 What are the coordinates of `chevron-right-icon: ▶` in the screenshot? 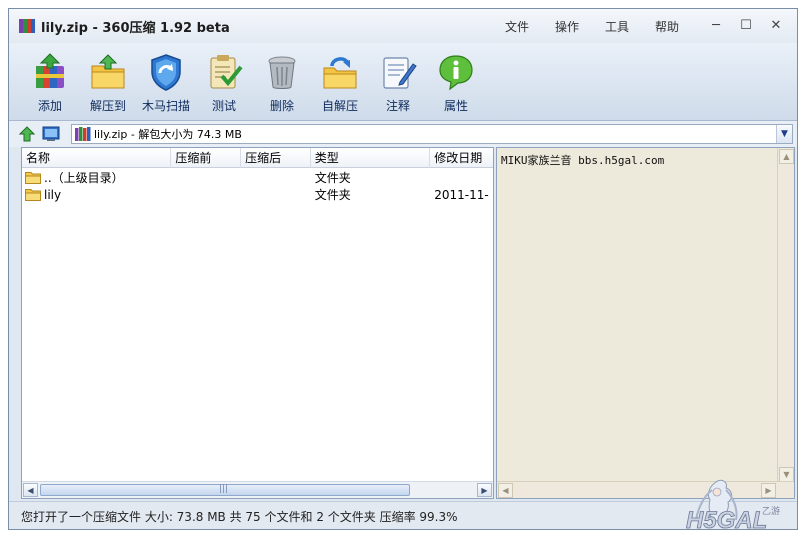 It's located at (484, 490).